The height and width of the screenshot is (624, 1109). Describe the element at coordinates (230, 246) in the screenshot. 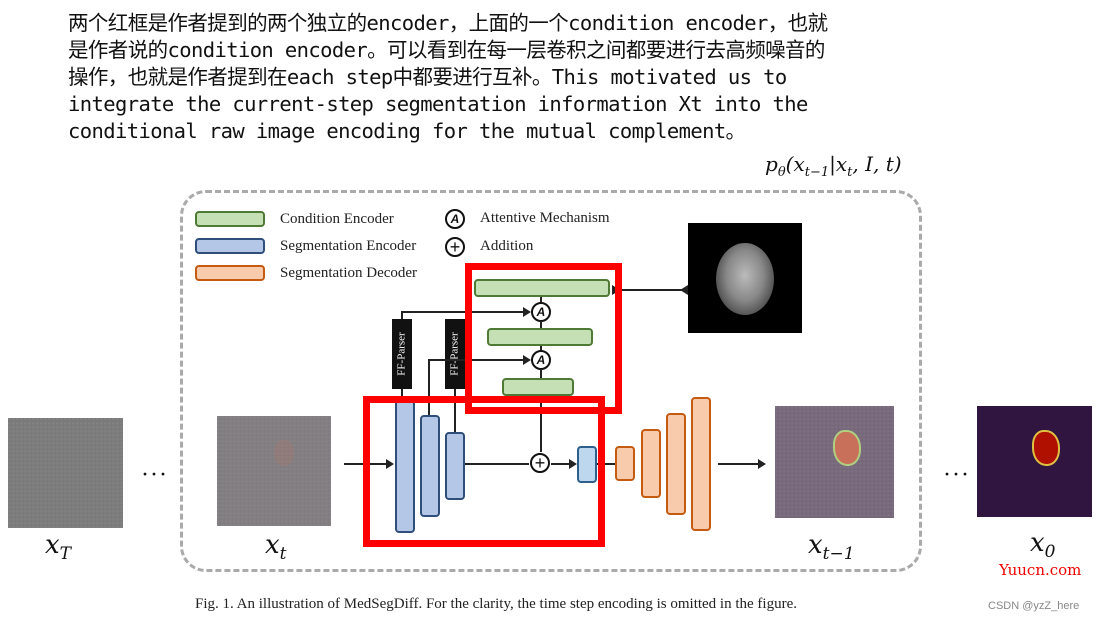

I see `legend-swatch-segmentation-encoder` at that location.